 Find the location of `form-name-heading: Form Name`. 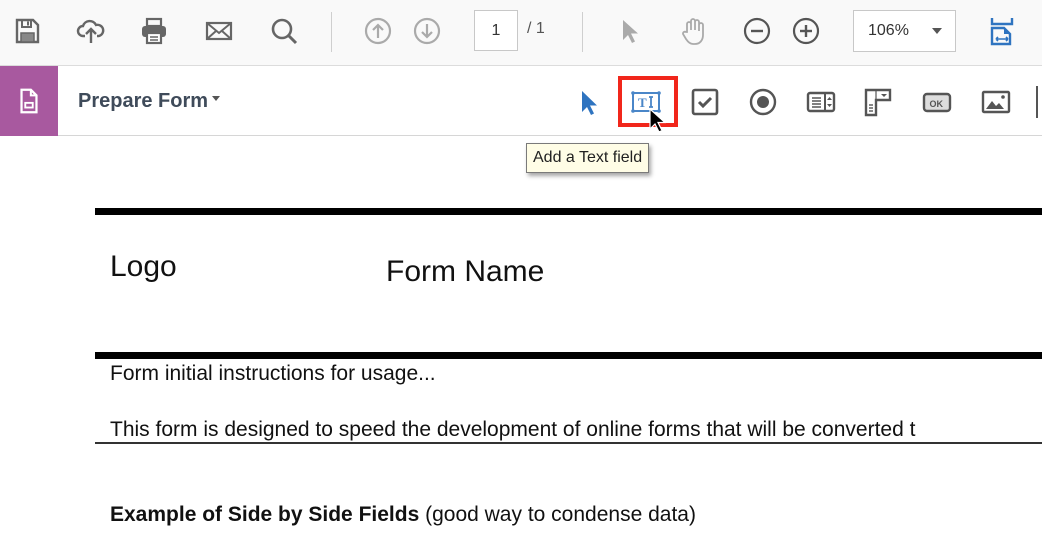

form-name-heading: Form Name is located at coordinates (465, 271).